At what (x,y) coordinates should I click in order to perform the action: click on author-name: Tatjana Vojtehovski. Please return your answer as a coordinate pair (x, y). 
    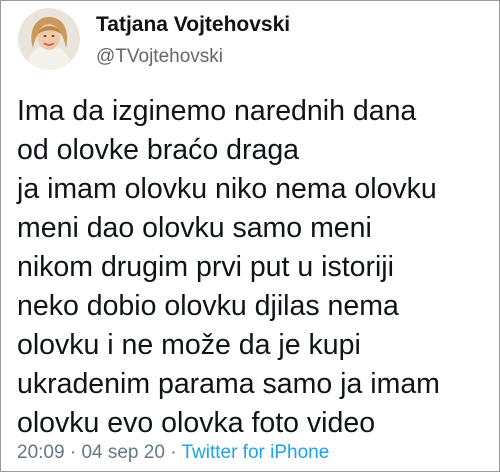
    Looking at the image, I should click on (193, 25).